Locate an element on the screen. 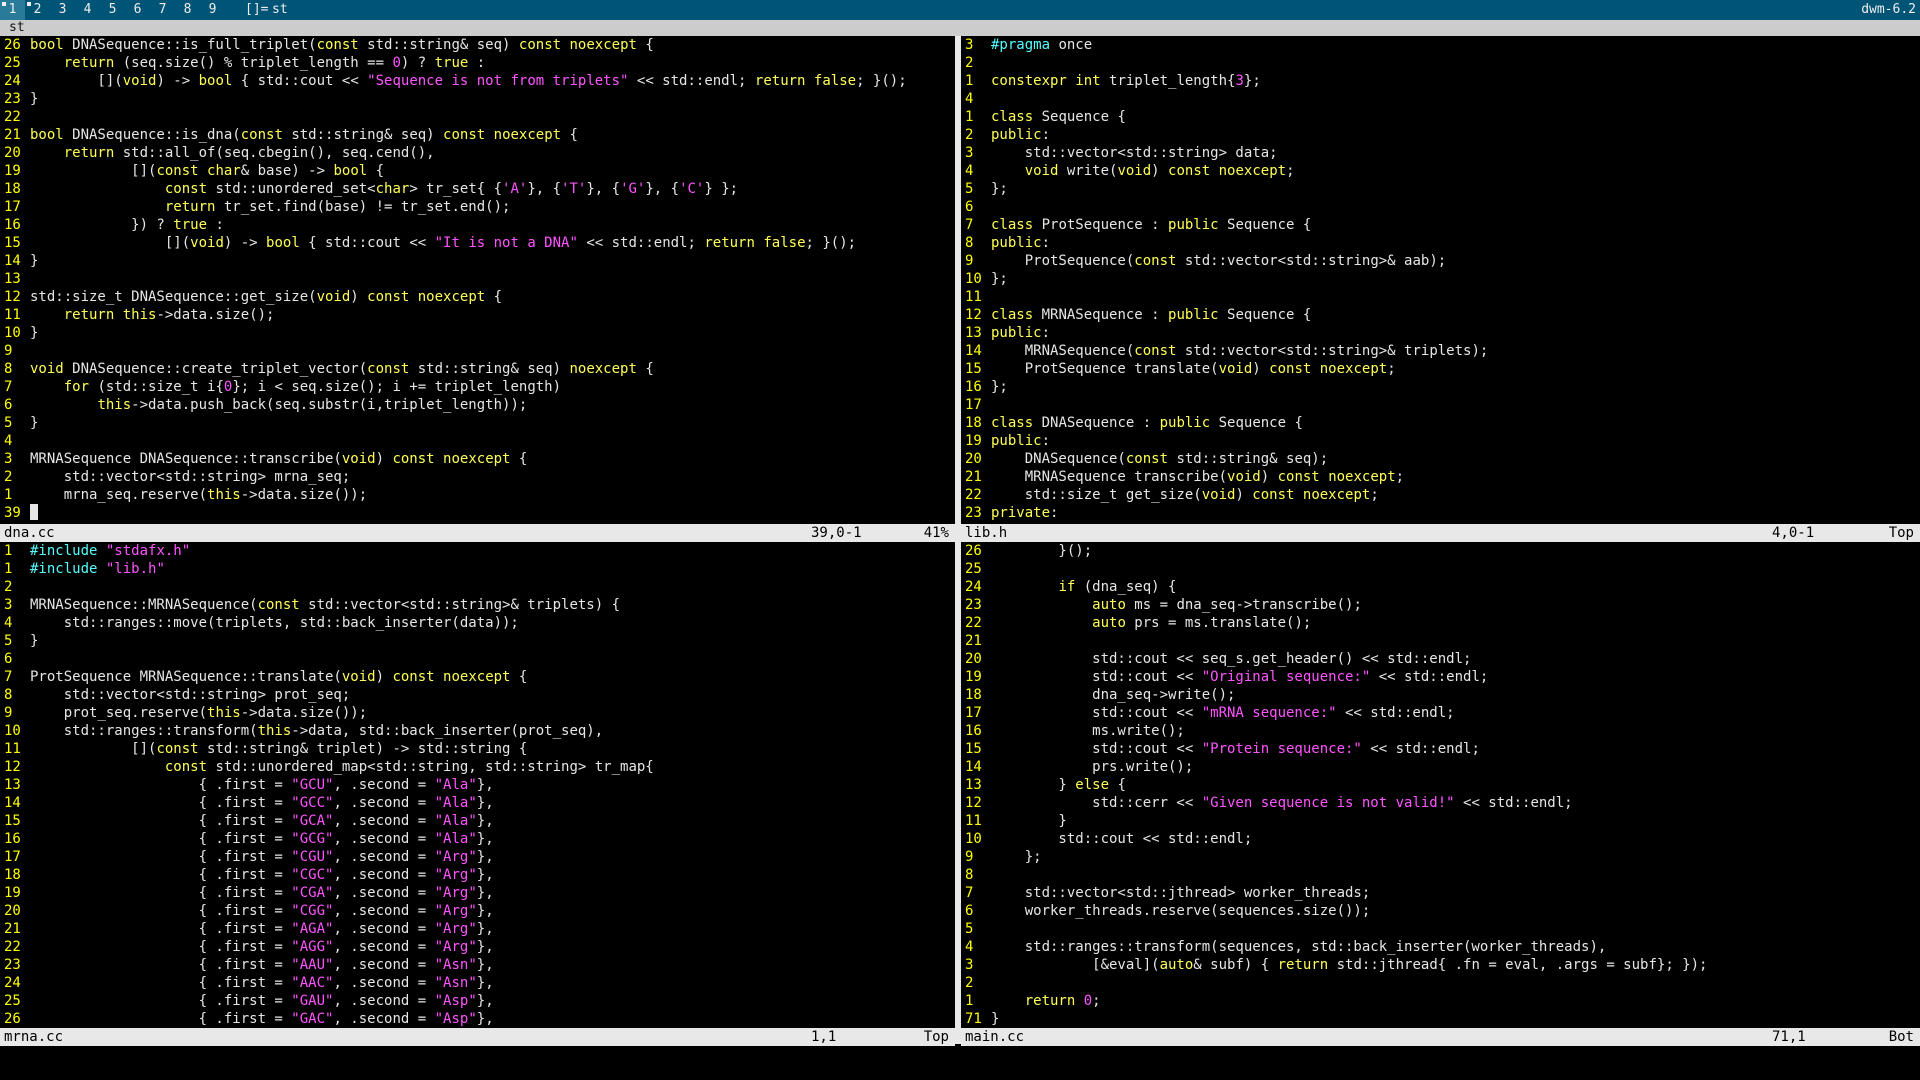  code-line: 11 is located at coordinates (976, 297).